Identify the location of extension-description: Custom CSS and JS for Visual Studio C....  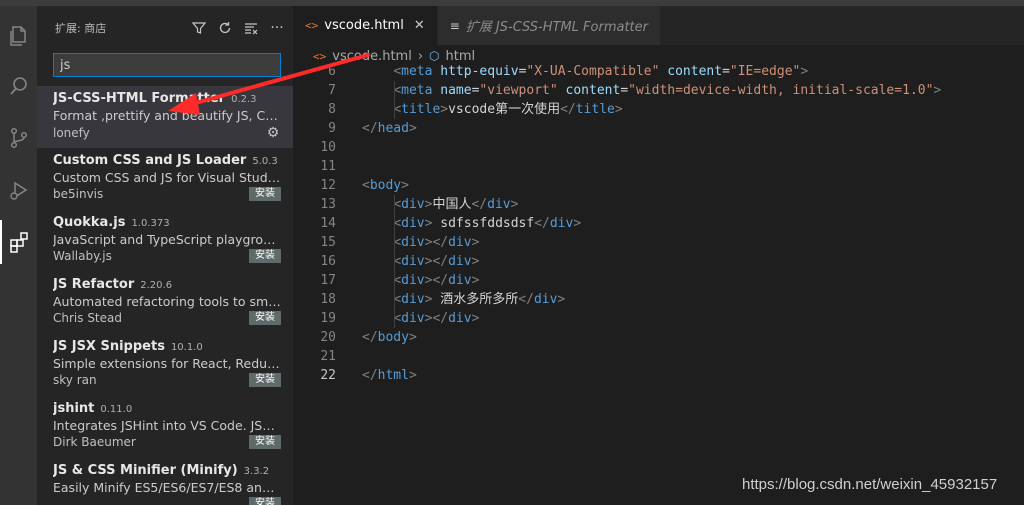
(167, 177).